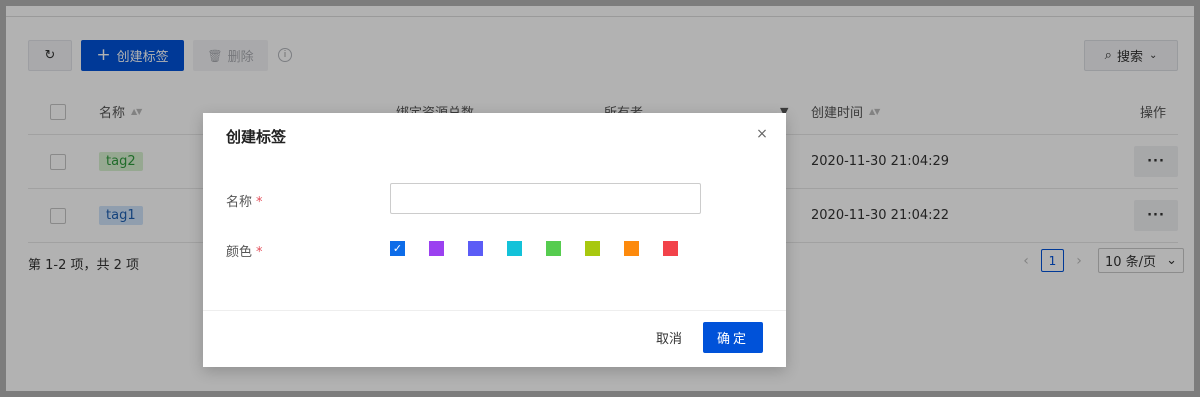 This screenshot has height=397, width=1200. What do you see at coordinates (239, 252) in the screenshot?
I see `color-label-text: 颜色` at bounding box center [239, 252].